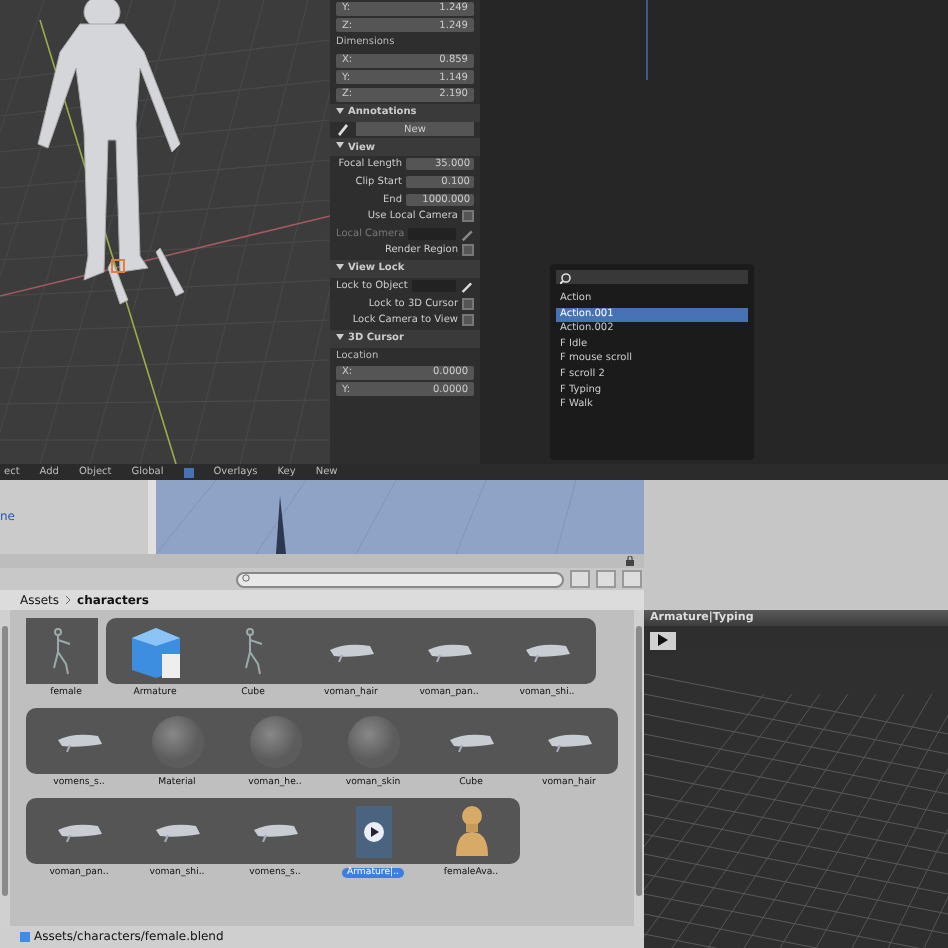 Image resolution: width=948 pixels, height=948 pixels. Describe the element at coordinates (580, 579) in the screenshot. I see `tag-filter-button` at that location.